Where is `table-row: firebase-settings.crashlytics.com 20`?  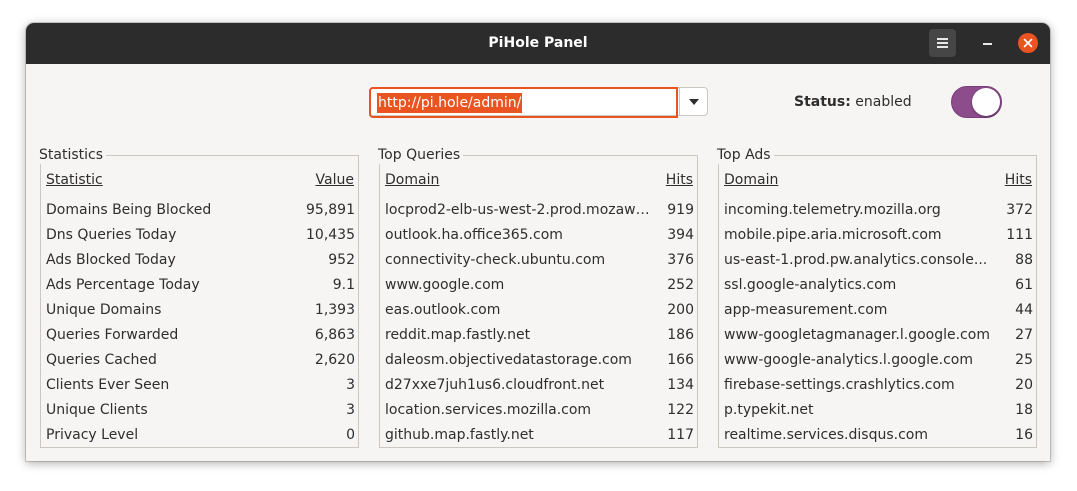
table-row: firebase-settings.crashlytics.com 20 is located at coordinates (878, 385).